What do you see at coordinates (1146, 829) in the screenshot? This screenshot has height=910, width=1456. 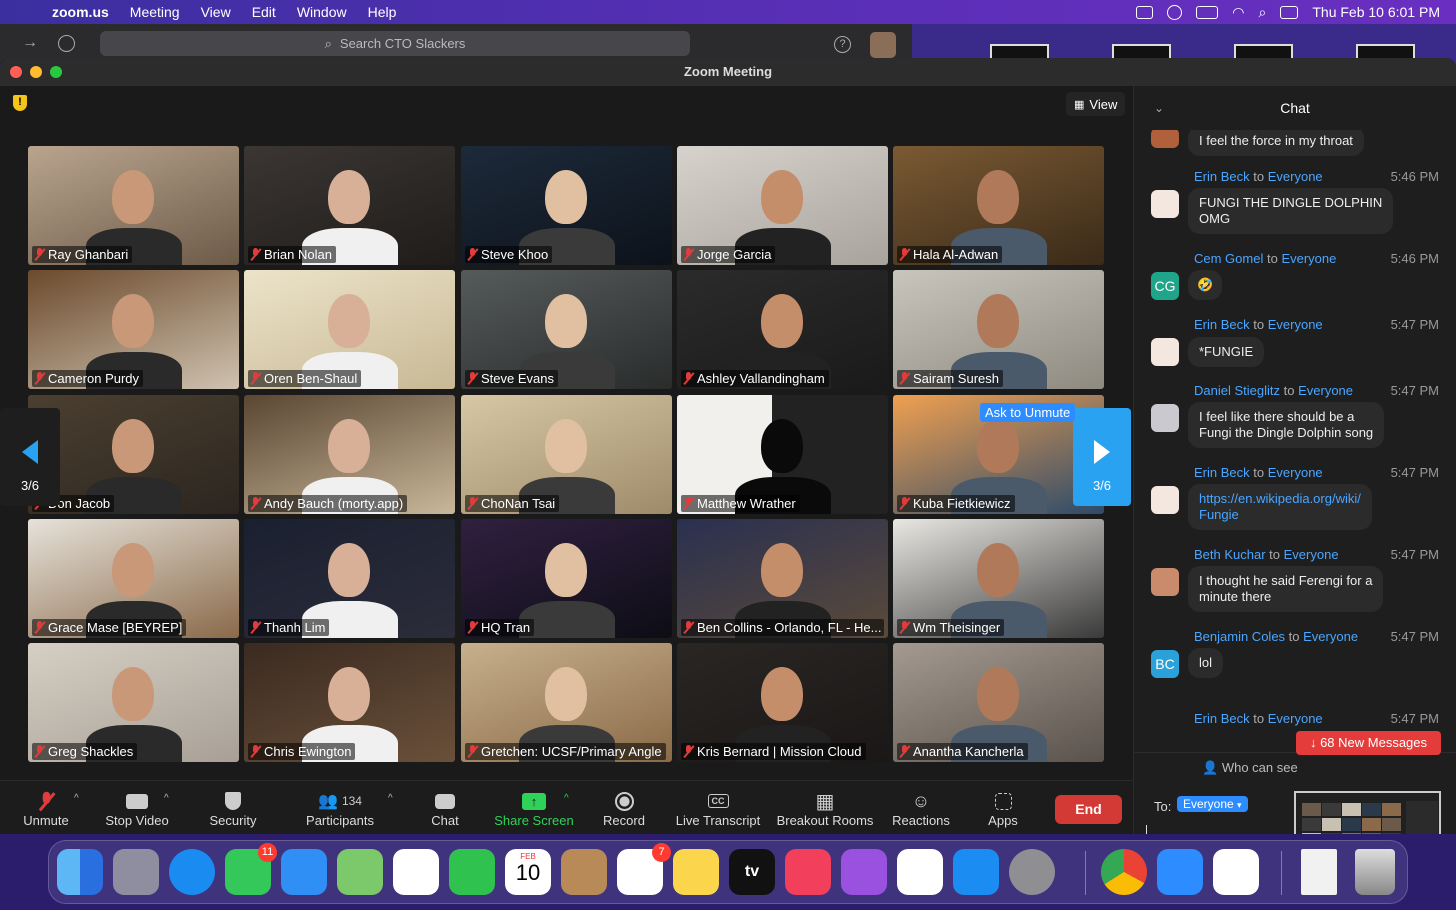 I see `chat-input-field` at bounding box center [1146, 829].